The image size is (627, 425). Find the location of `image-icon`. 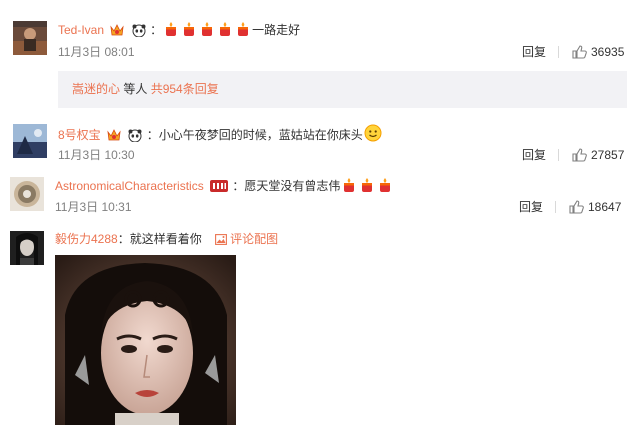

image-icon is located at coordinates (221, 239).